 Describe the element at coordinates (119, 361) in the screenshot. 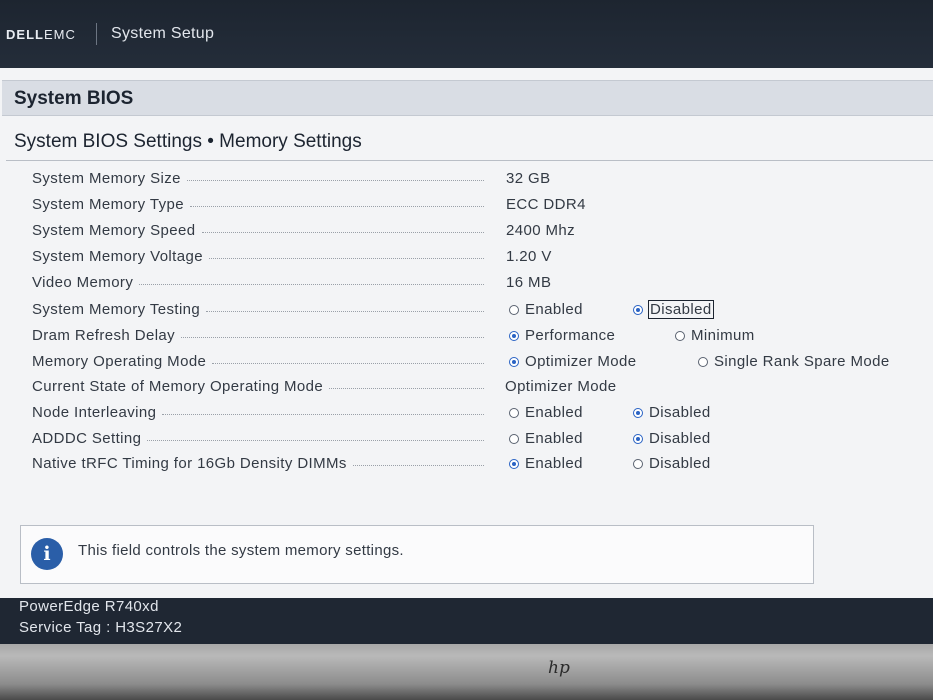

I see `setting-label-text: Memory Operating Mode` at that location.